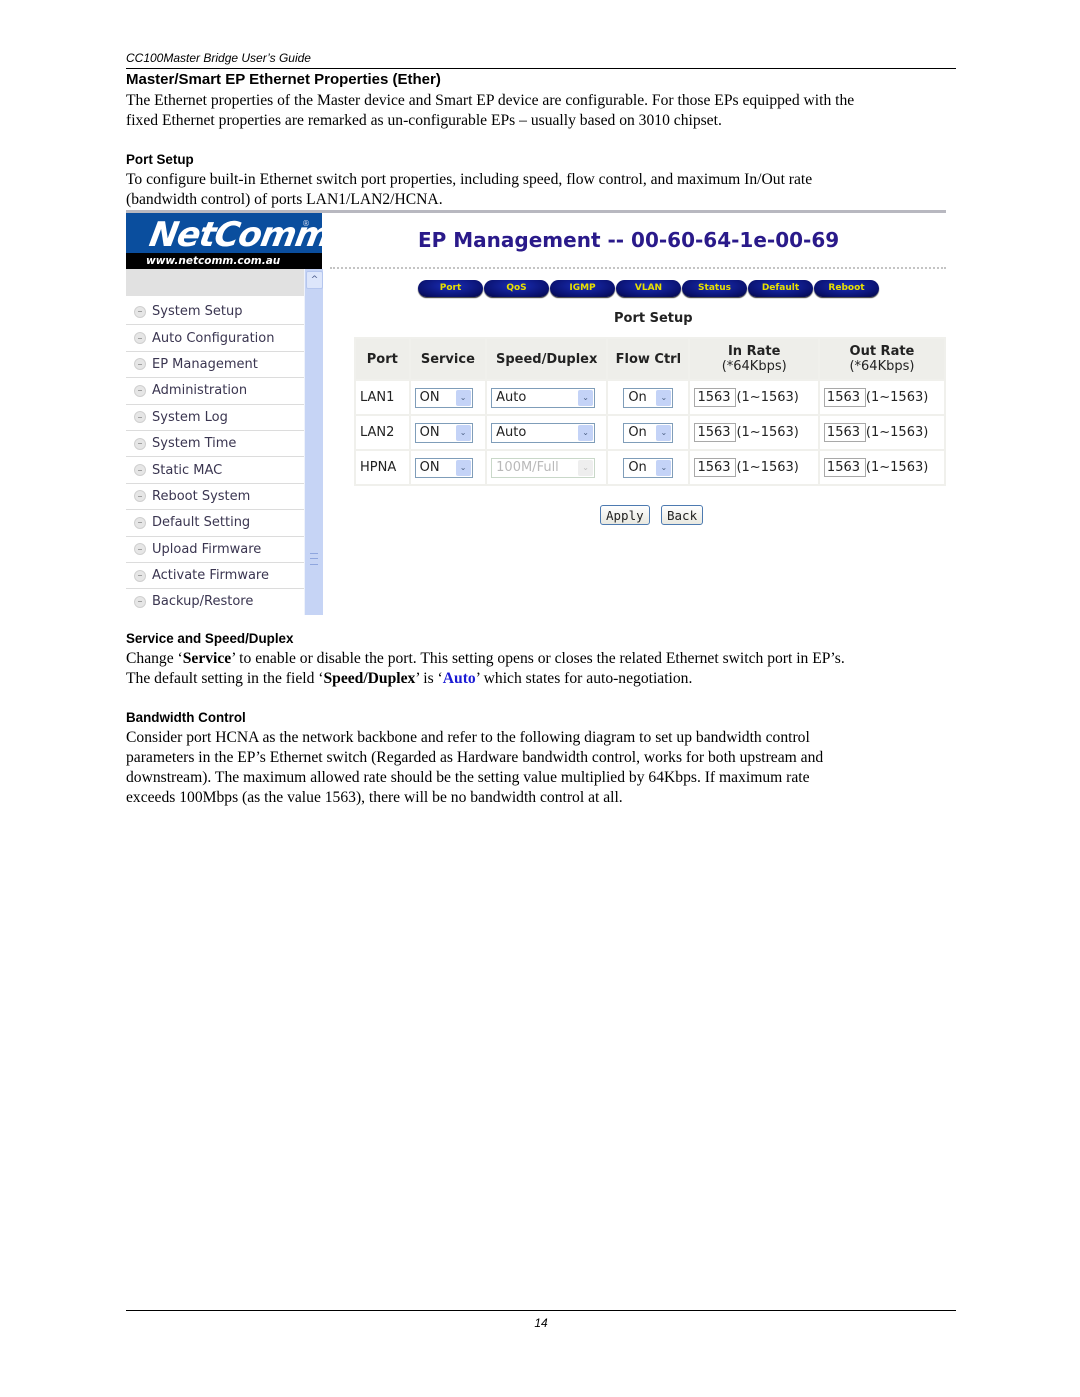  What do you see at coordinates (215, 312) in the screenshot?
I see `sidebar-item-system-setup: System Setup` at bounding box center [215, 312].